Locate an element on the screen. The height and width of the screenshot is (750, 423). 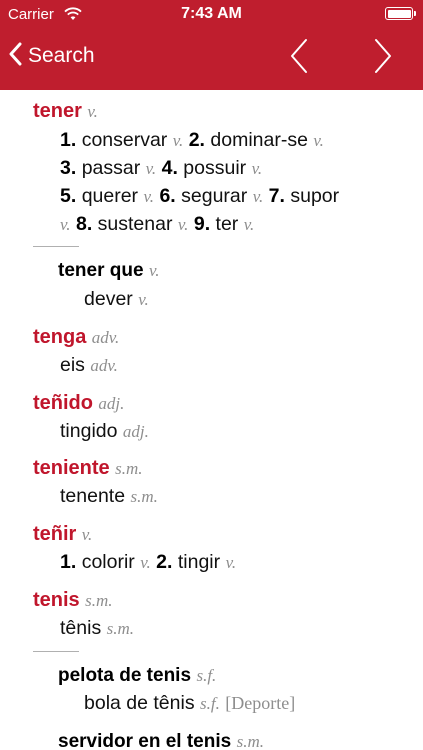
headword: tener is located at coordinates (57, 111).